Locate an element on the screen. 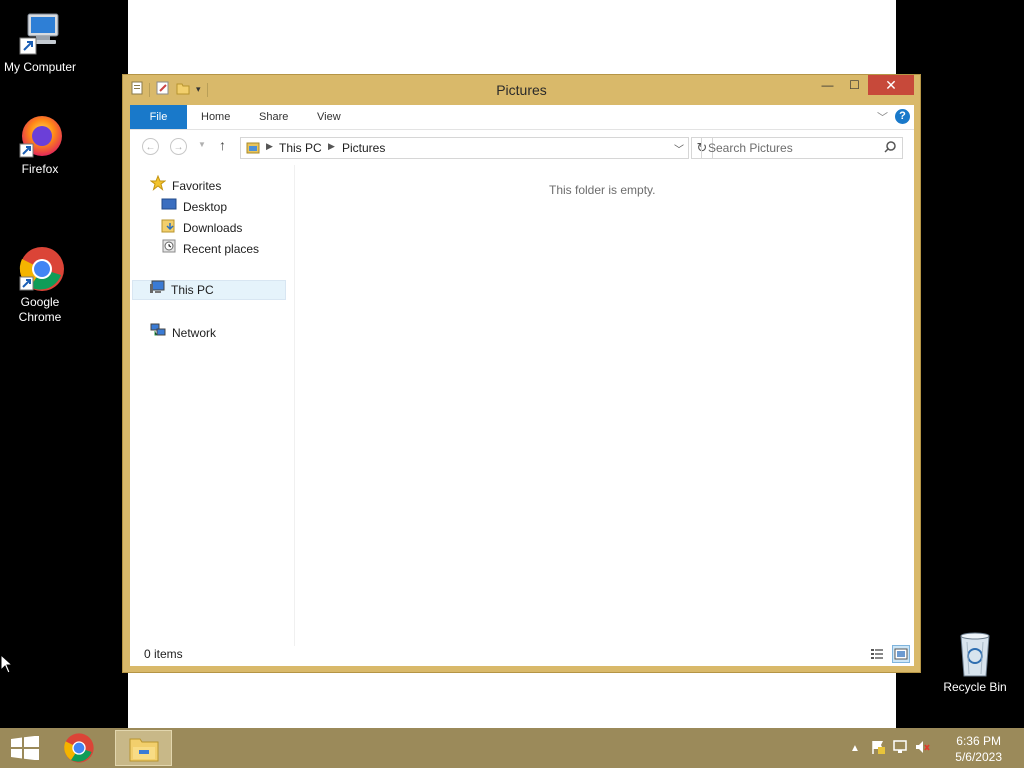 The width and height of the screenshot is (1024, 768). recycle-bin-icon is located at coordinates (975, 654).